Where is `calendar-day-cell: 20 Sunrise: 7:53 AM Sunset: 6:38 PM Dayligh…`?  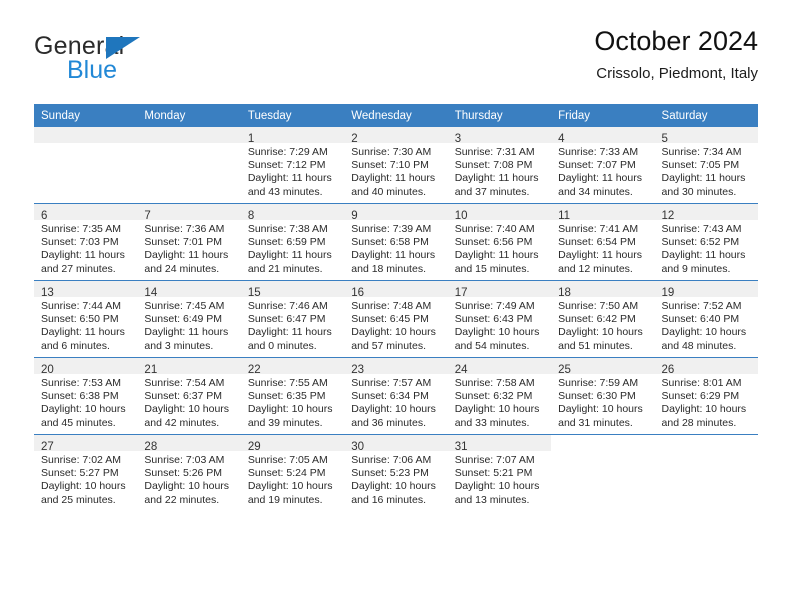 calendar-day-cell: 20 Sunrise: 7:53 AM Sunset: 6:38 PM Dayligh… is located at coordinates (86, 396).